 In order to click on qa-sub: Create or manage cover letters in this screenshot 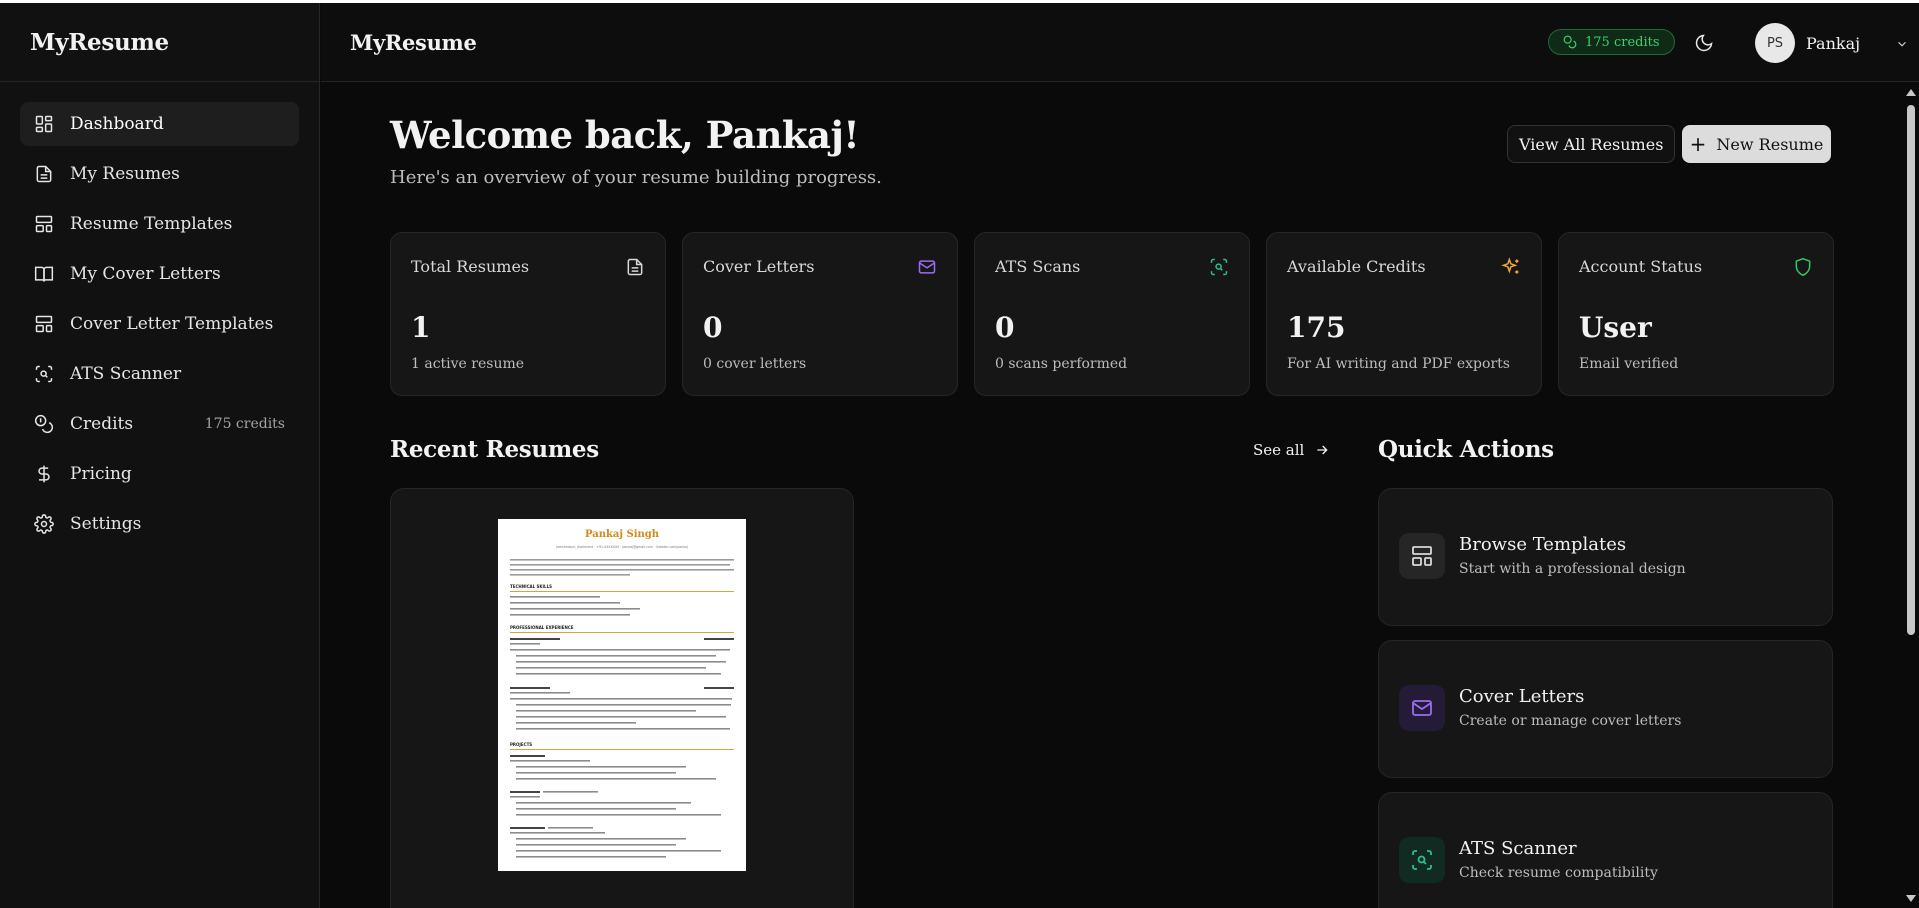, I will do `click(1570, 721)`.